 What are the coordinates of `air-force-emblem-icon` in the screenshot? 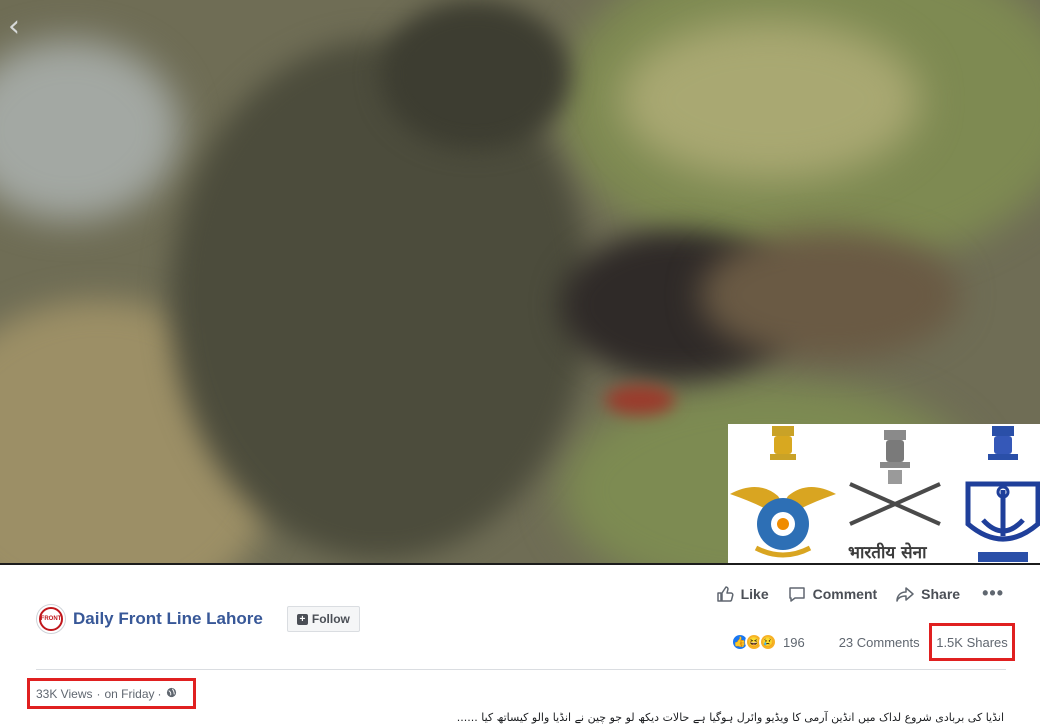 It's located at (783, 492).